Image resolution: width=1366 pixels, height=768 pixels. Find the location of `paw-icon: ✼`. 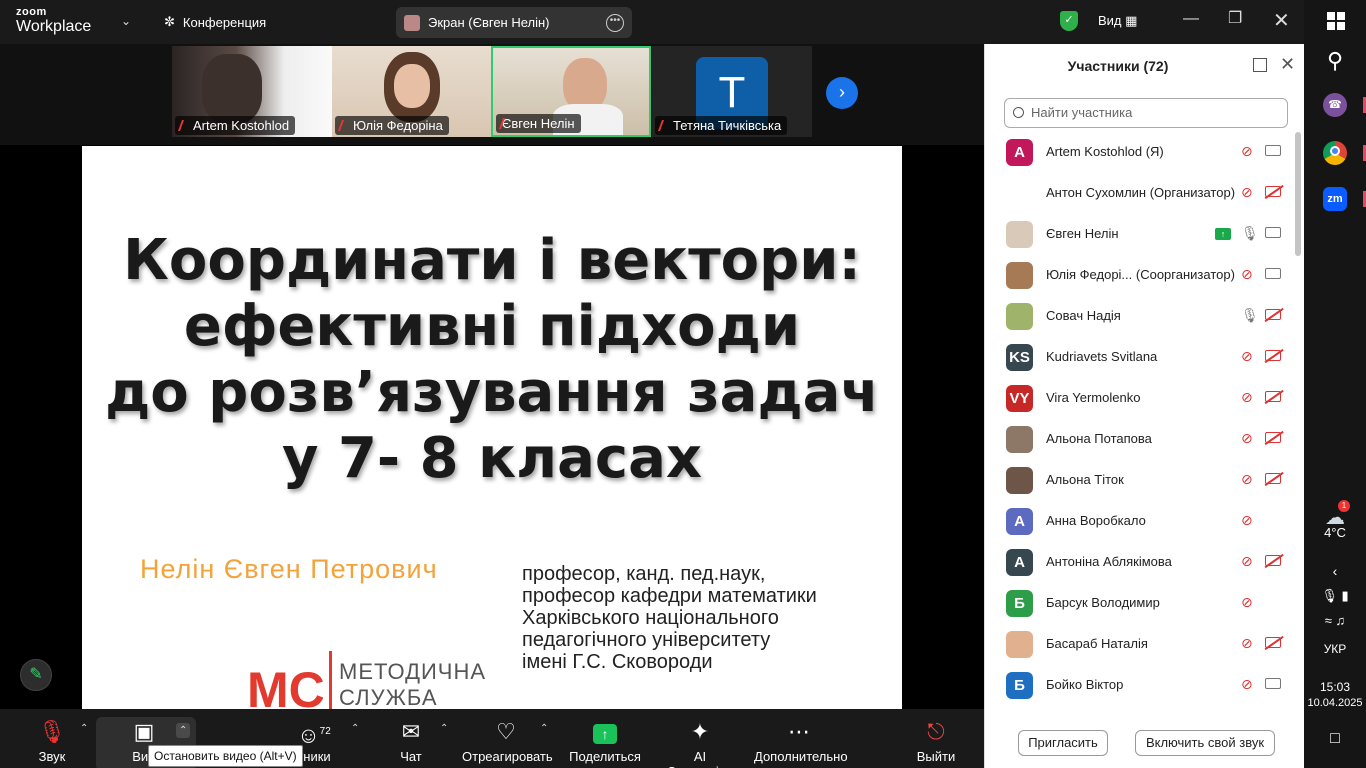

paw-icon: ✼ is located at coordinates (169, 21).